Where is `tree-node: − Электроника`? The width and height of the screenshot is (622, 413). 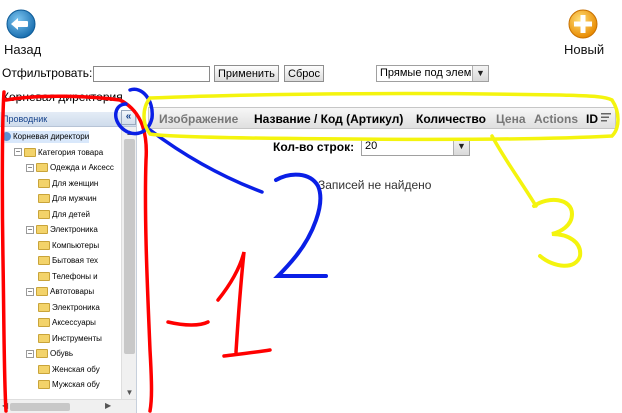
tree-node: − Электроника is located at coordinates (62, 230).